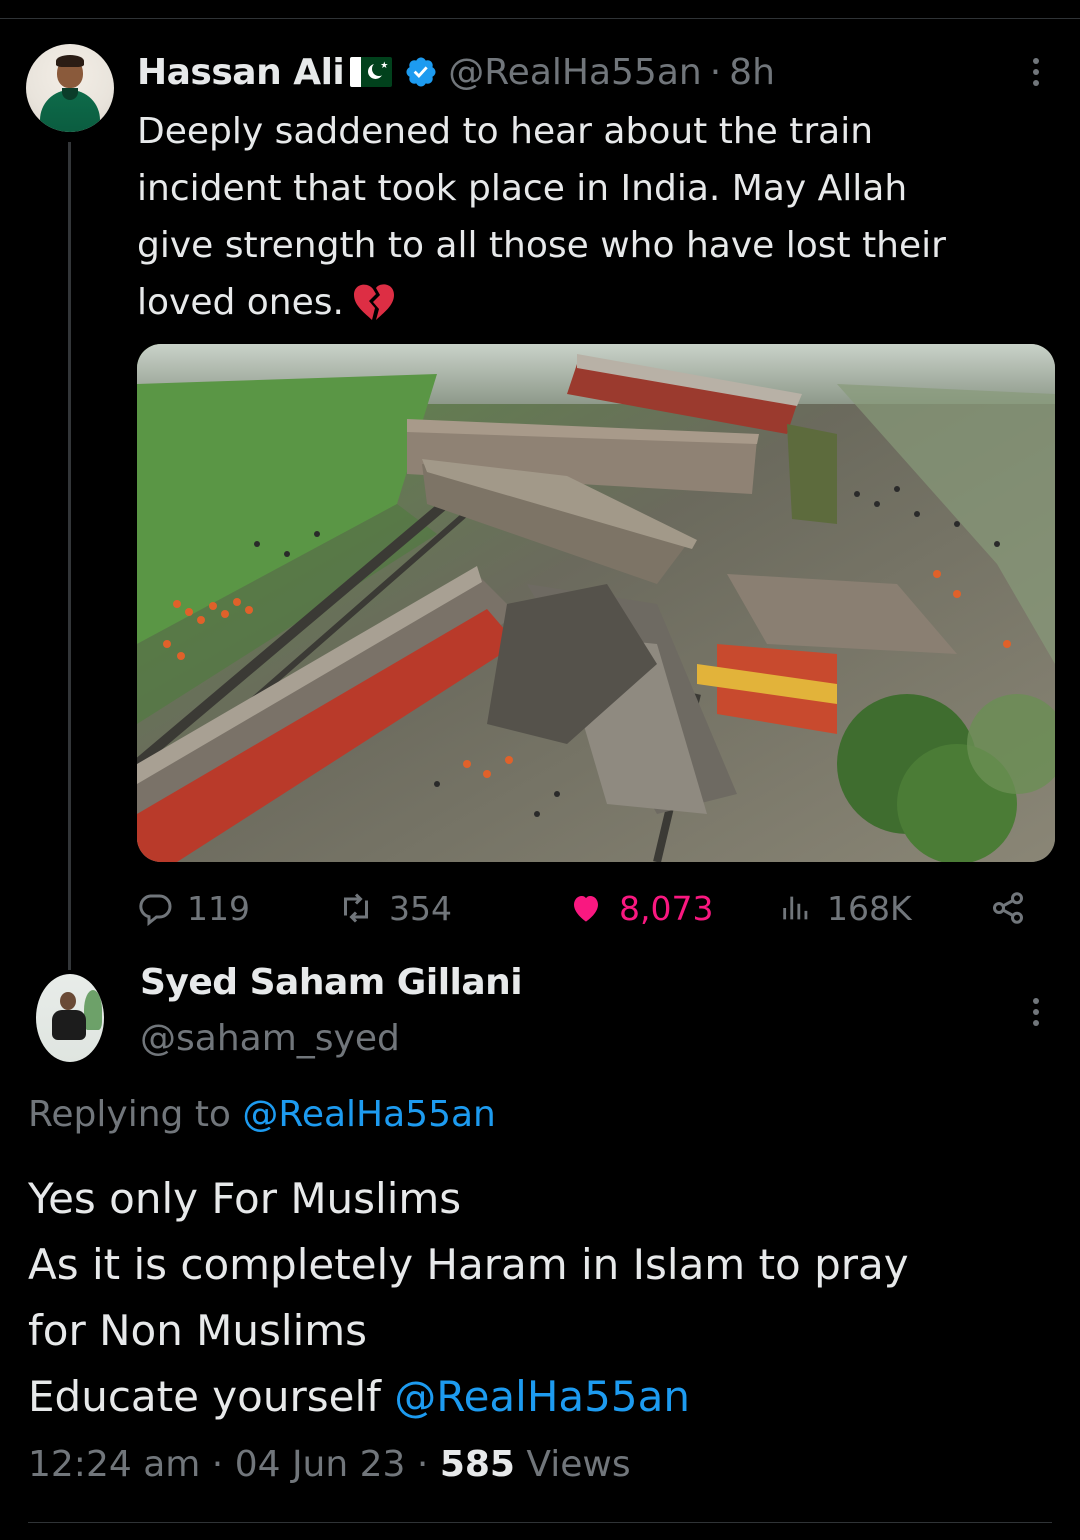  What do you see at coordinates (218, 908) in the screenshot?
I see `reply-count: 119` at bounding box center [218, 908].